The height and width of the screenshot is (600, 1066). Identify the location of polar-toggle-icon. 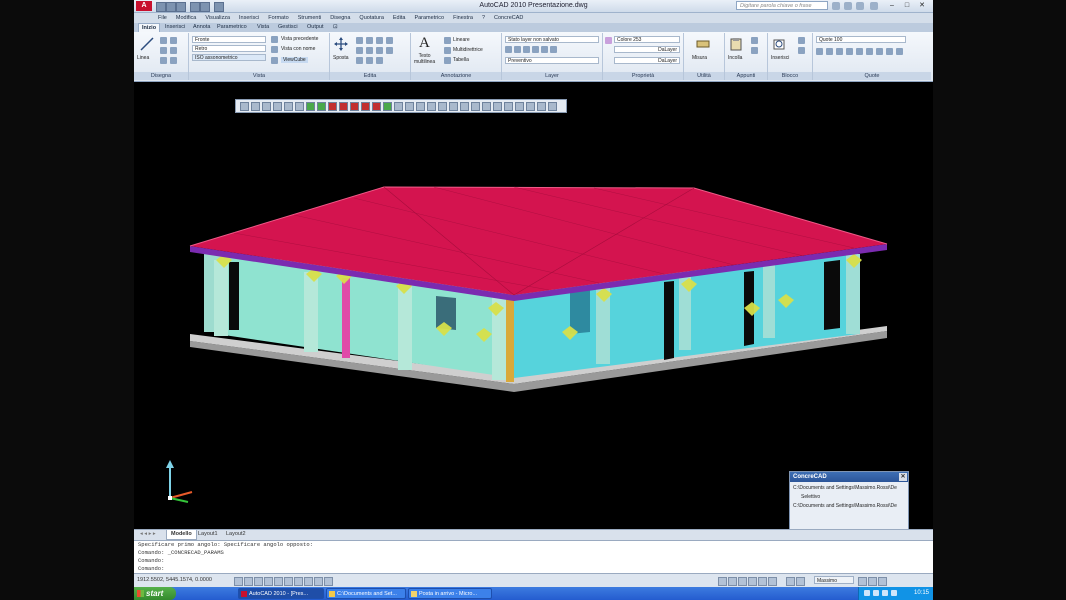
(268, 581).